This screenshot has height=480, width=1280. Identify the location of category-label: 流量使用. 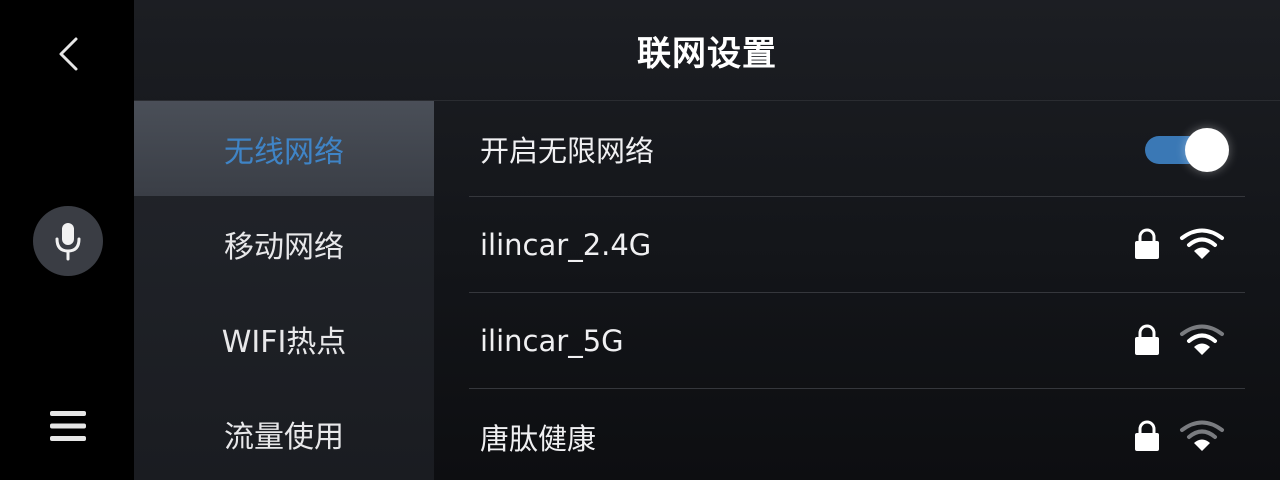
(284, 437).